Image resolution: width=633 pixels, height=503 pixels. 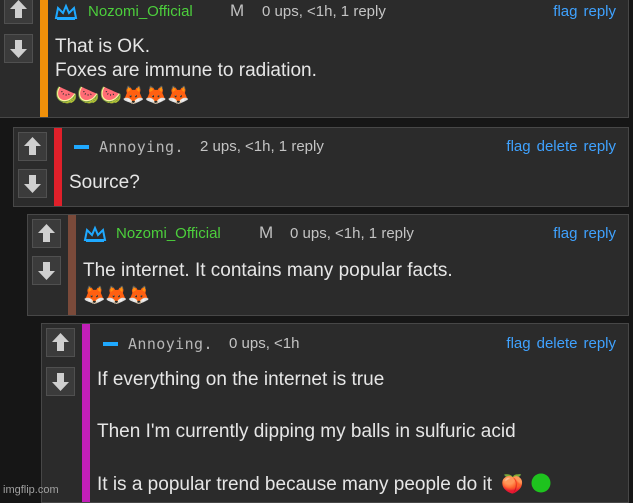 I want to click on comment-body: Source?, so click(x=104, y=183).